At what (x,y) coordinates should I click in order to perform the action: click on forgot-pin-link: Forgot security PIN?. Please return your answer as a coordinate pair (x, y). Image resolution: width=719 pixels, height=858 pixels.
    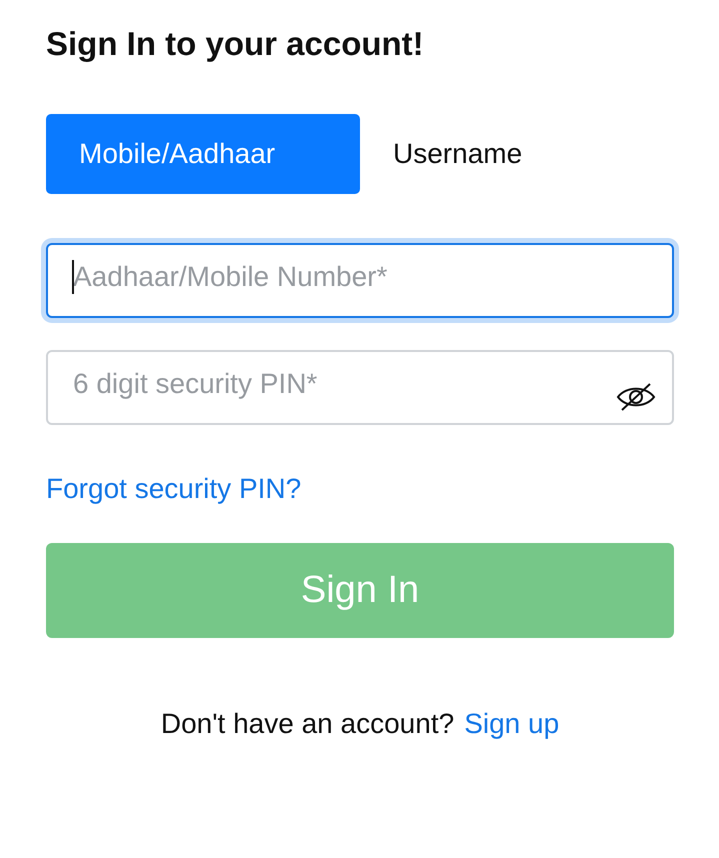
    Looking at the image, I should click on (174, 489).